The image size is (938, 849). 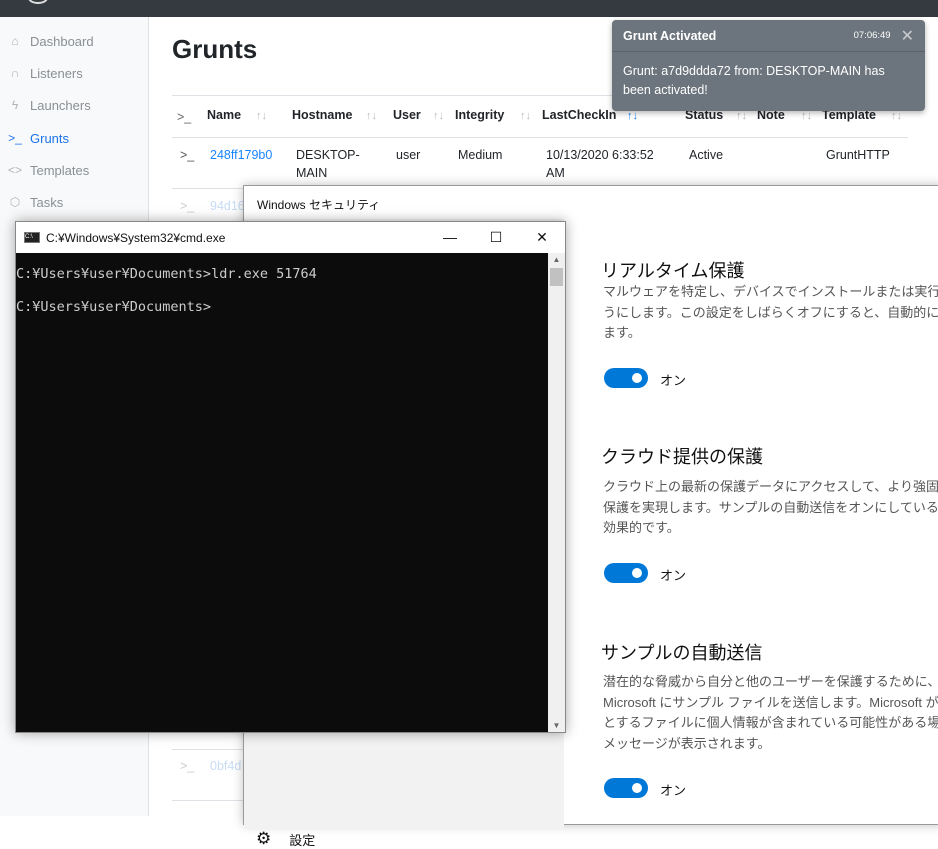 I want to click on close-icon: ✕, so click(x=907, y=36).